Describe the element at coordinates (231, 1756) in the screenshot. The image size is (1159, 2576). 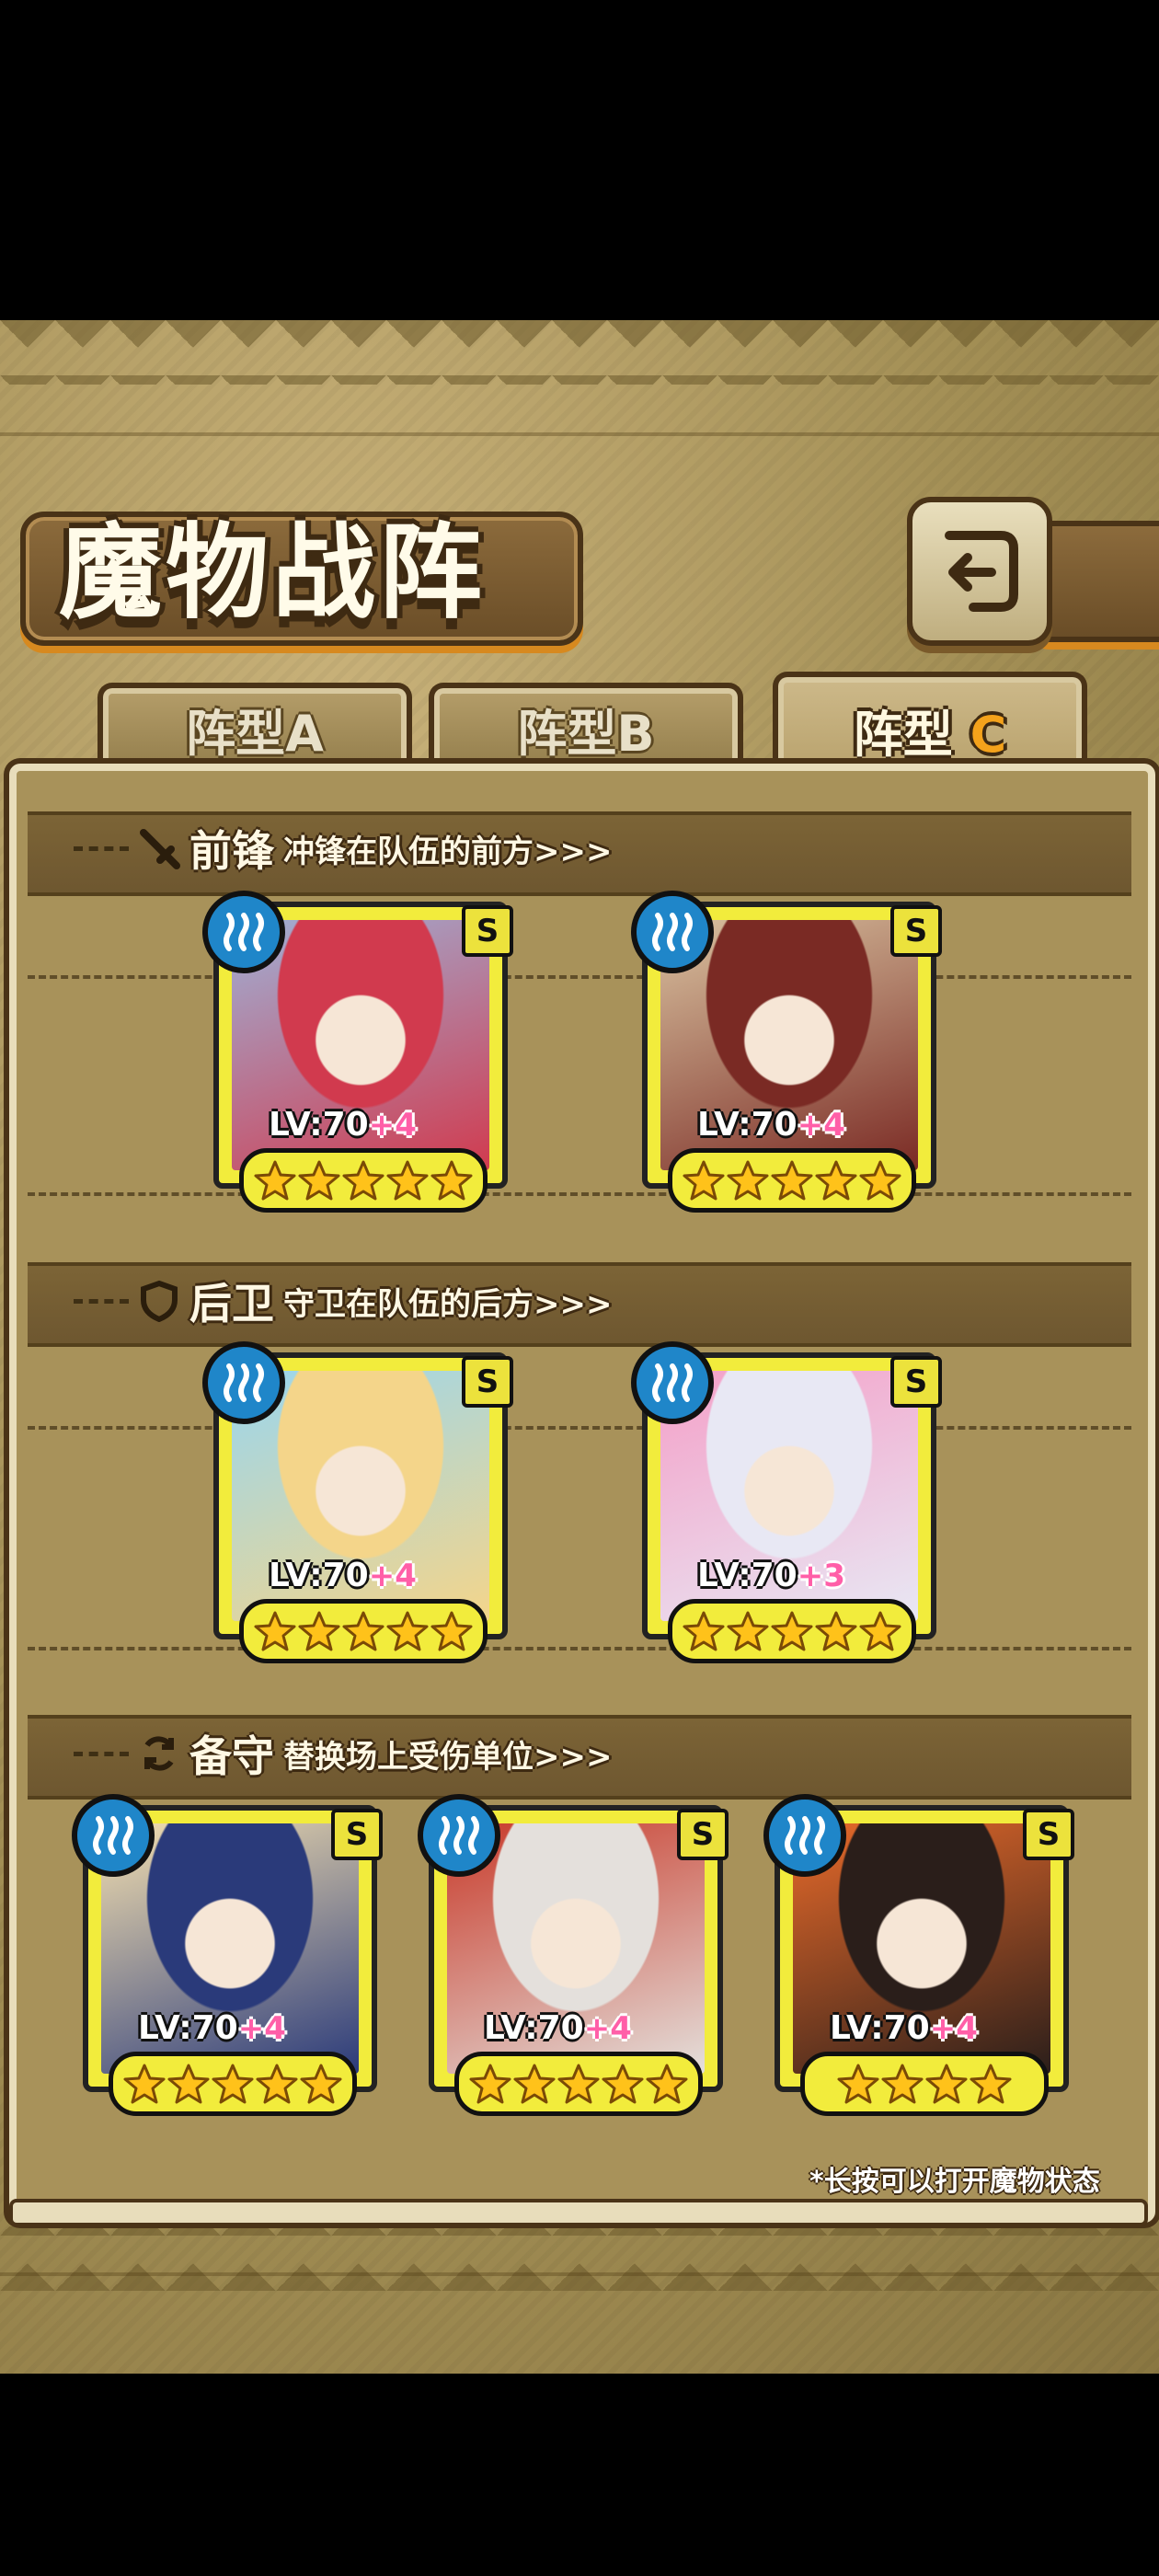
I see `section-name: 备守` at that location.